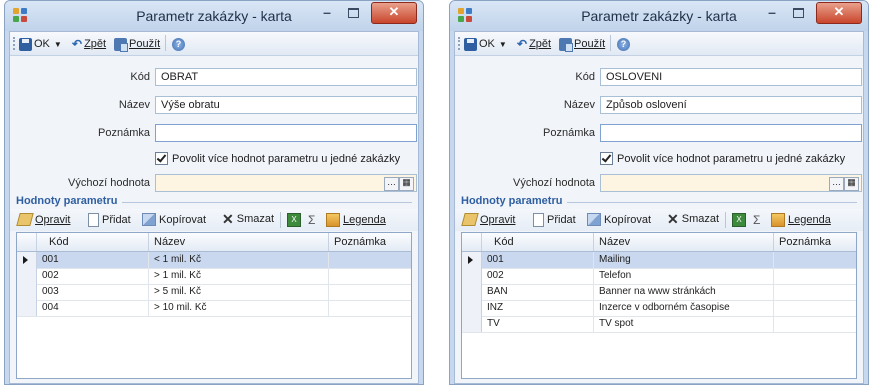 Image resolution: width=873 pixels, height=385 pixels. Describe the element at coordinates (214, 292) in the screenshot. I see `table-row: 003 > 5 mil. Kč` at that location.